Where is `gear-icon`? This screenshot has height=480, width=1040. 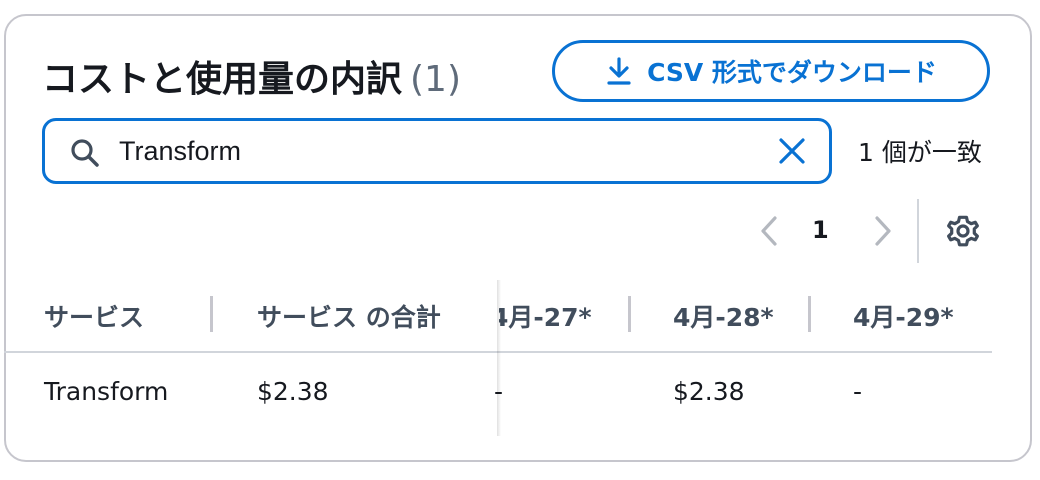 gear-icon is located at coordinates (963, 233).